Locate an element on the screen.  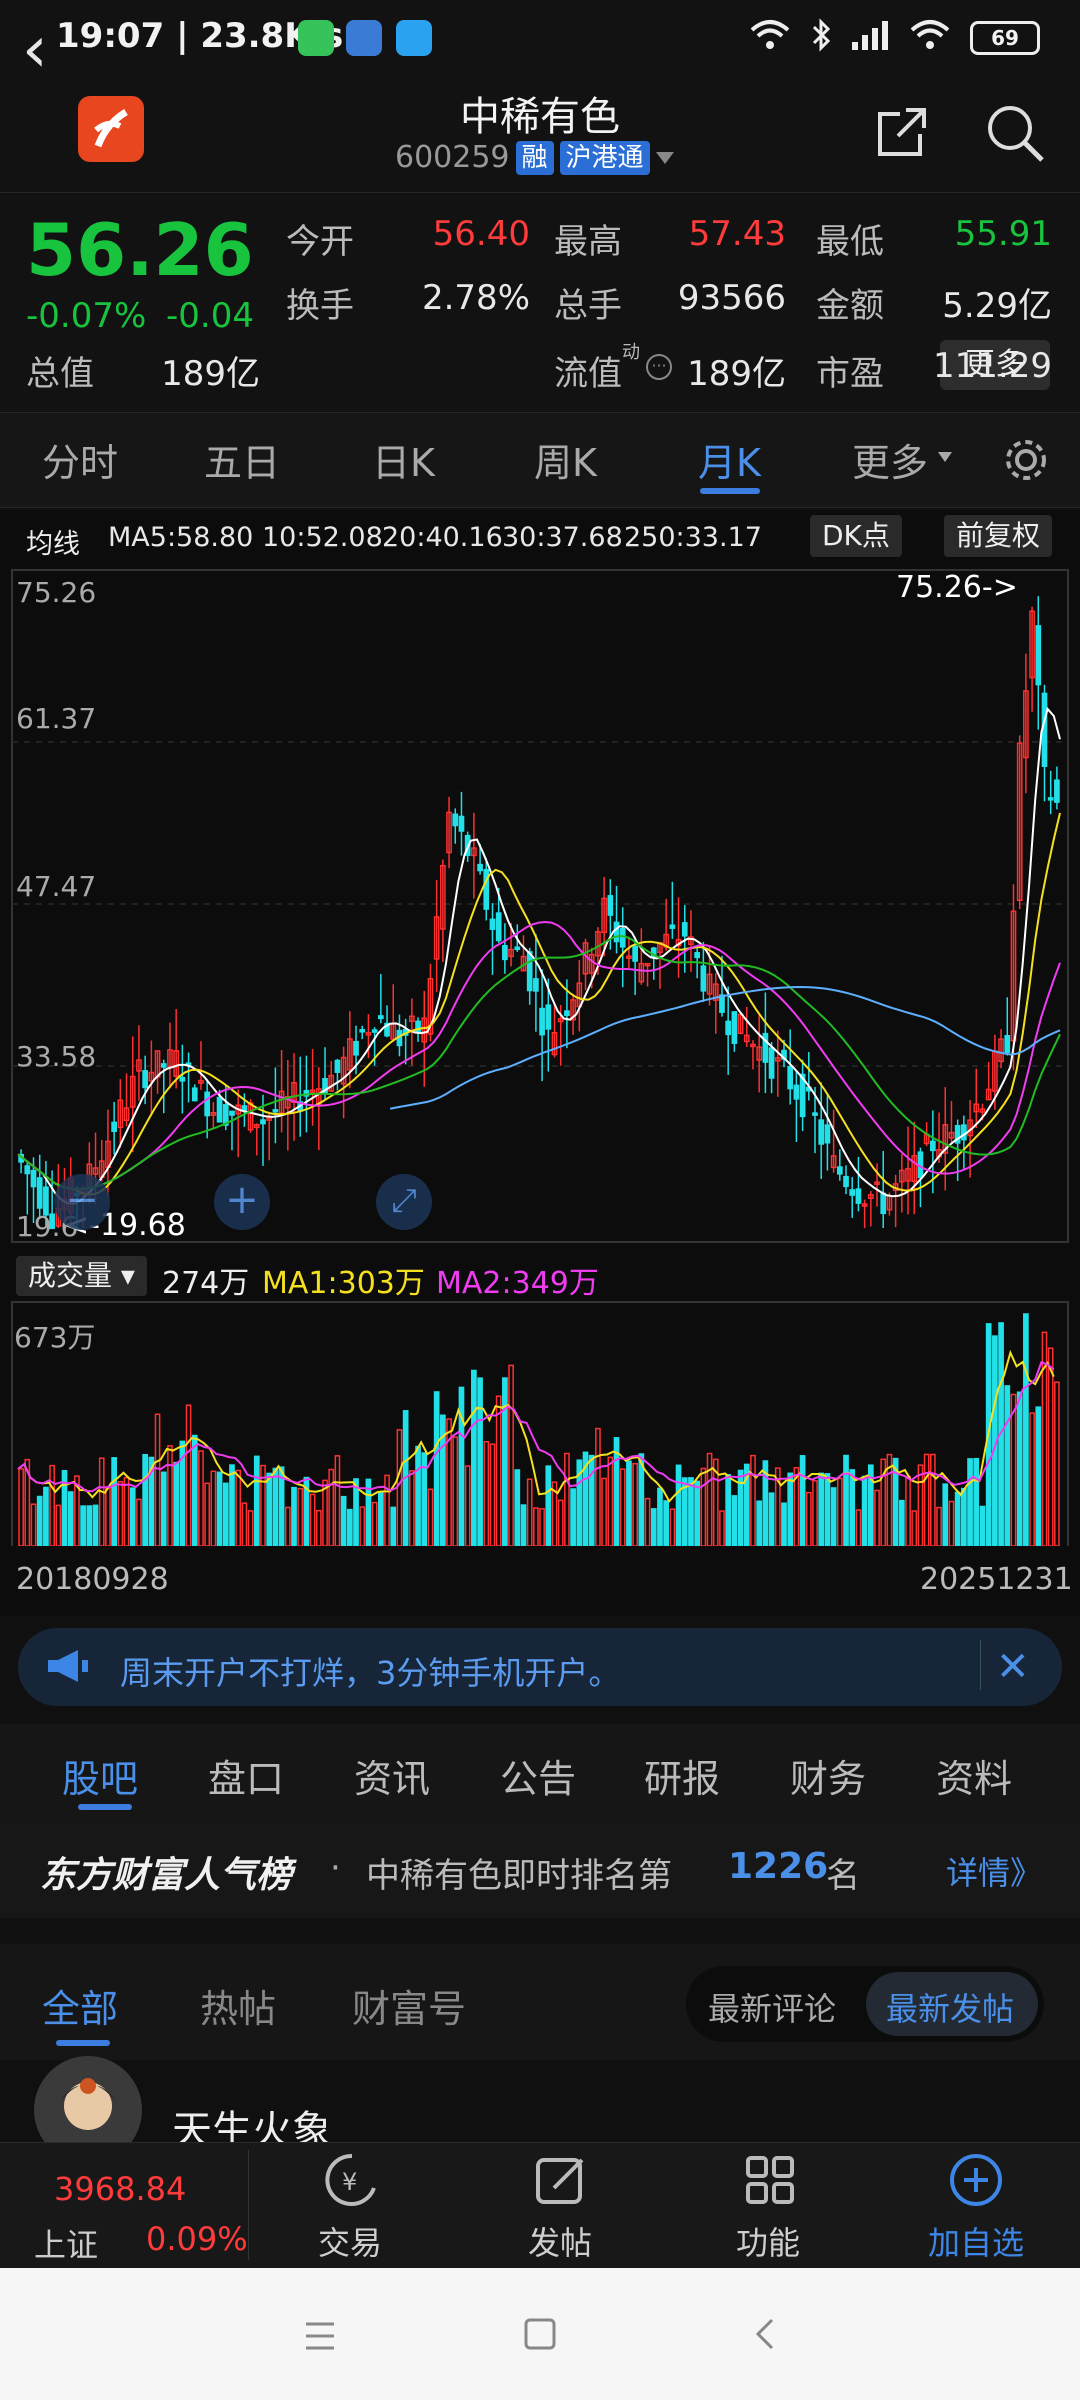
share-button is located at coordinates (902, 132).